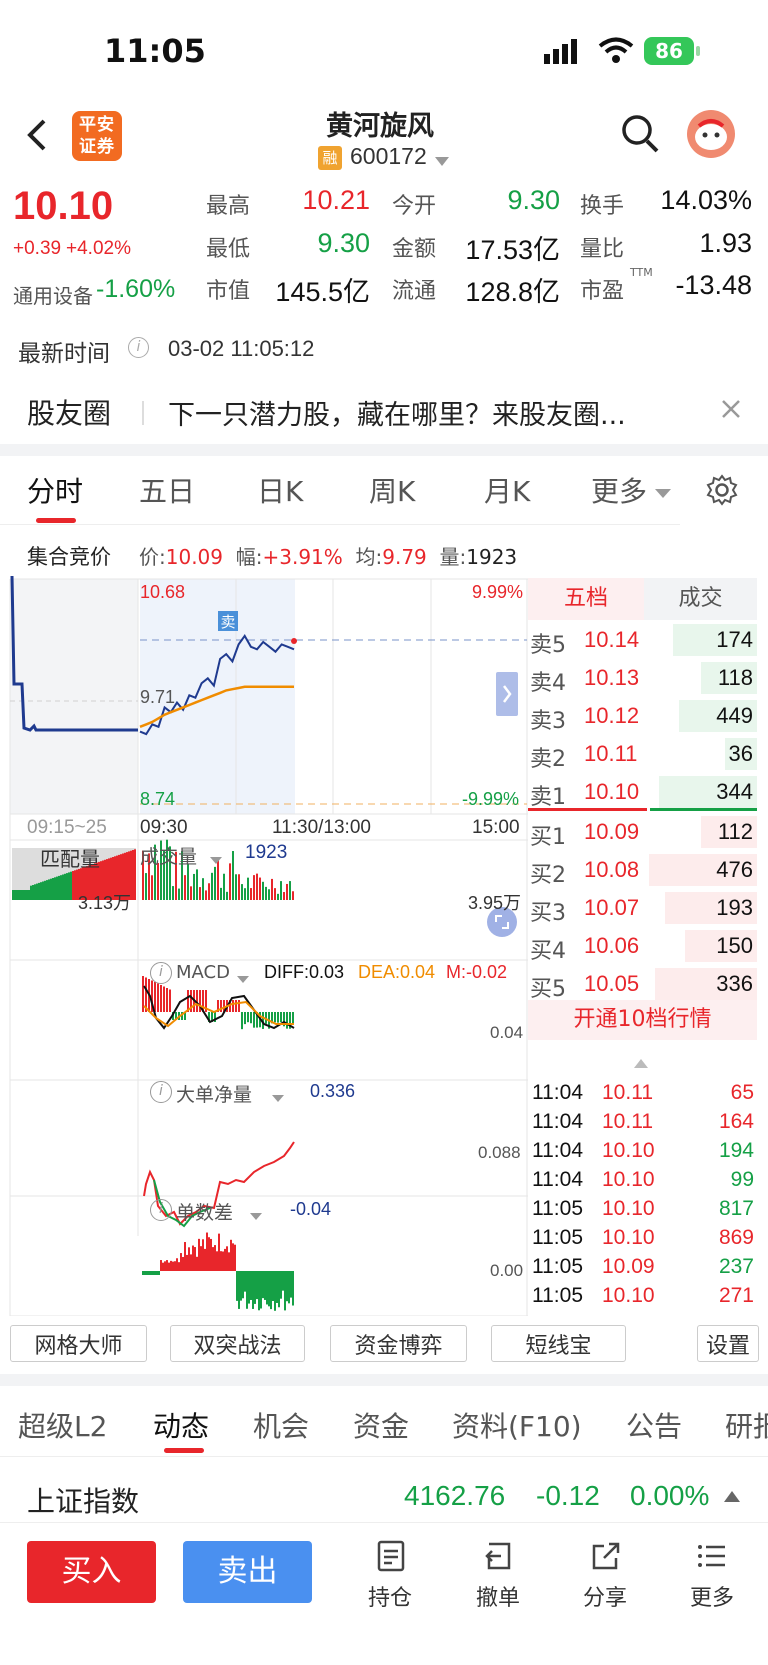  Describe the element at coordinates (391, 1574) in the screenshot. I see `toolbar-item: 持仓` at that location.